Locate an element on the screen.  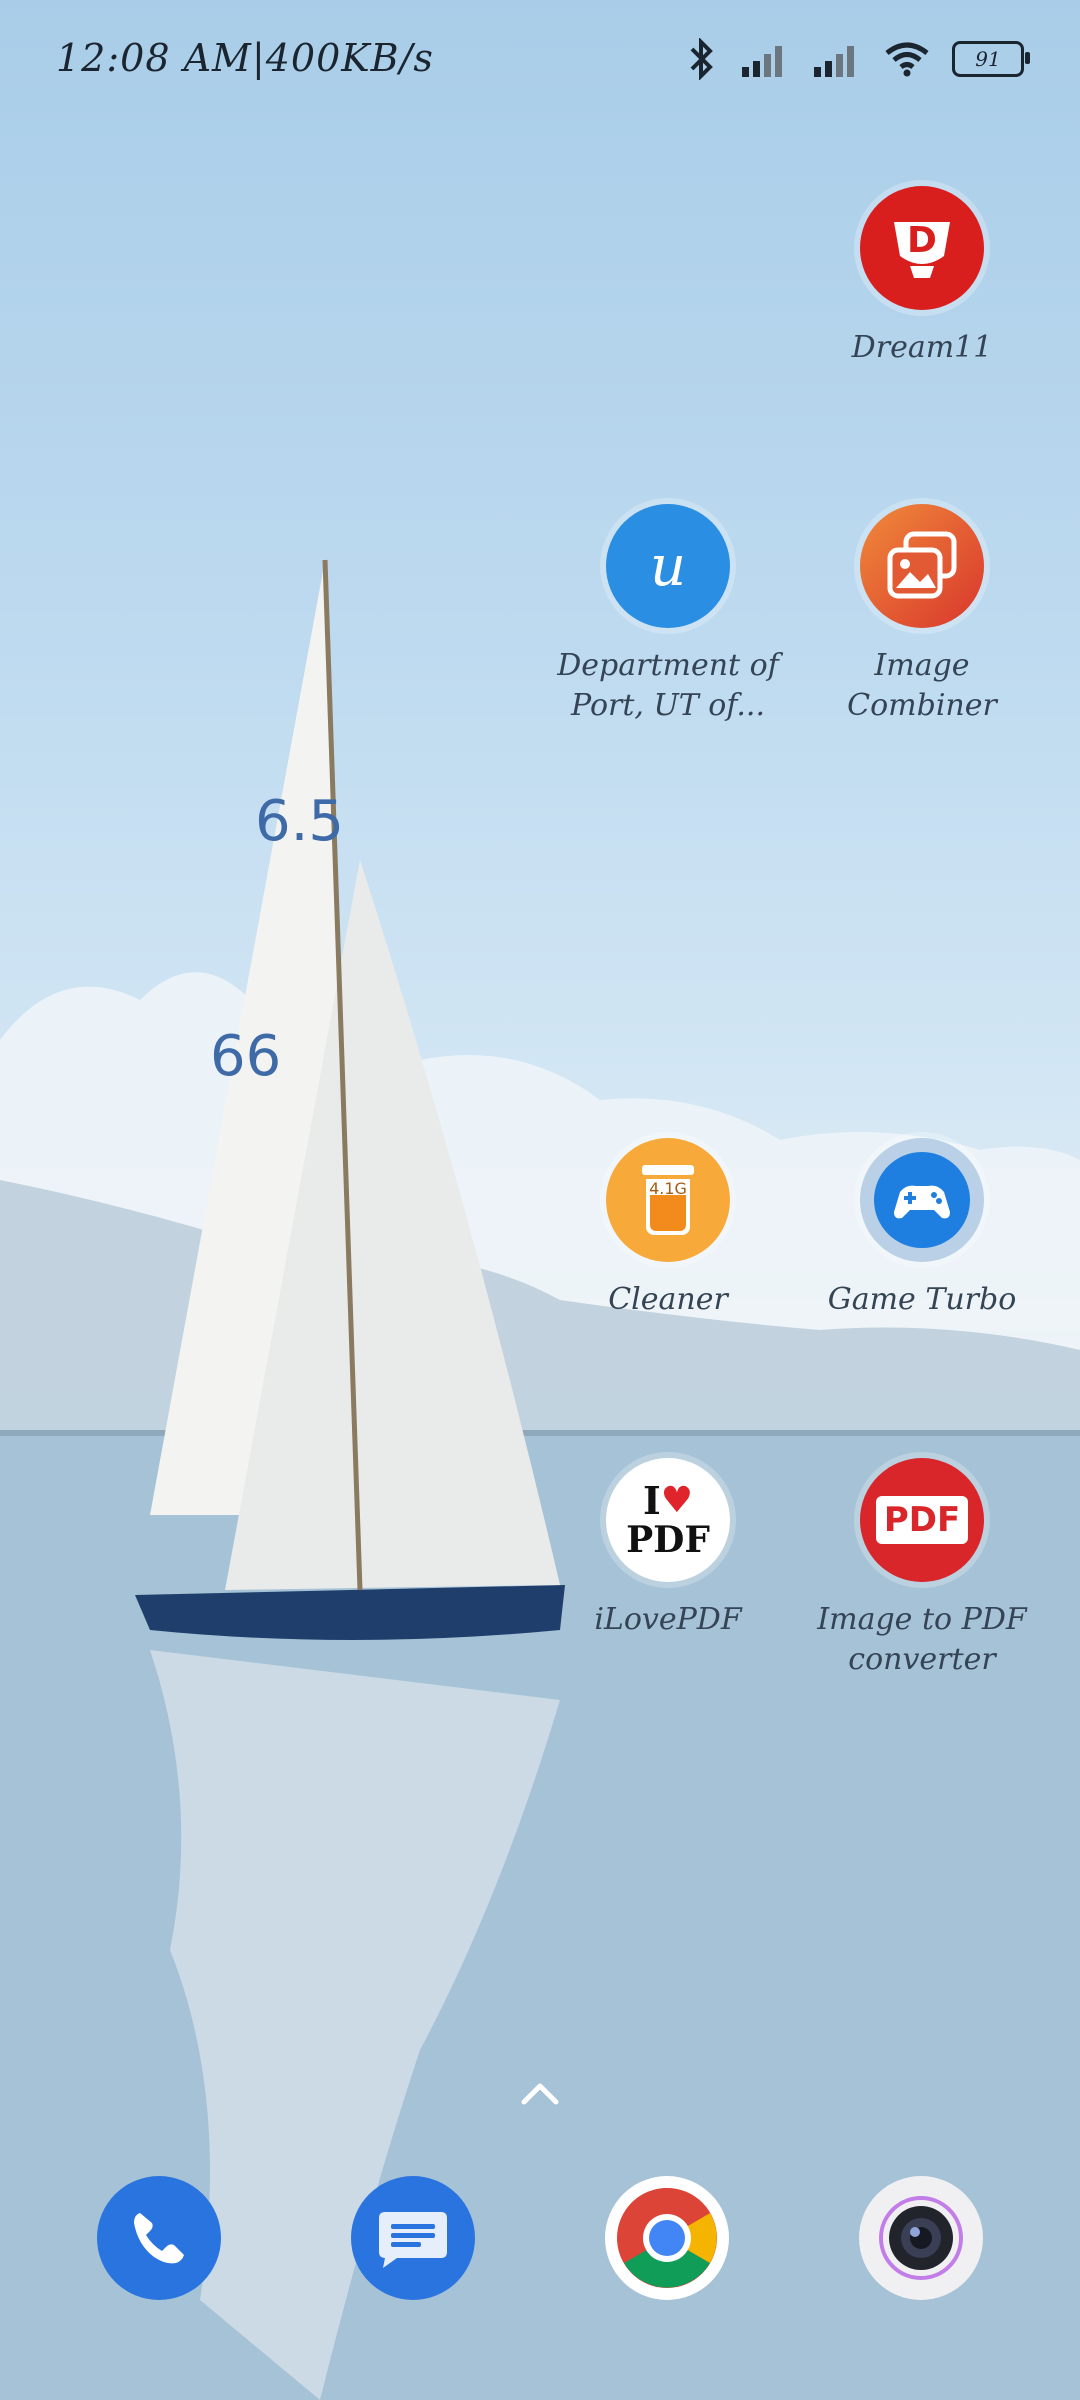
department-letter: u is located at coordinates (668, 566).